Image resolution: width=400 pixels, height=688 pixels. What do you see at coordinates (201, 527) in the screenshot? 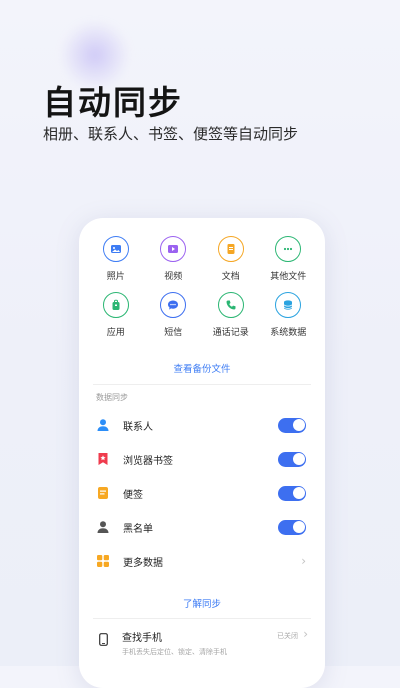
I see `sync-row-blacklist: 黑名单` at bounding box center [201, 527].